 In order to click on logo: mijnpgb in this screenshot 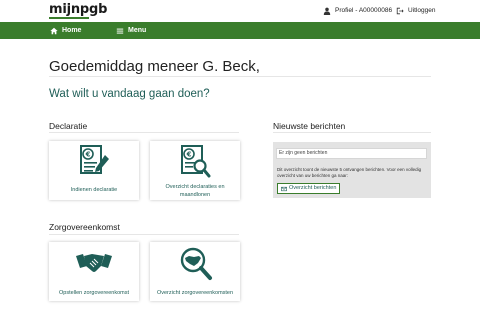, I will do `click(78, 10)`.